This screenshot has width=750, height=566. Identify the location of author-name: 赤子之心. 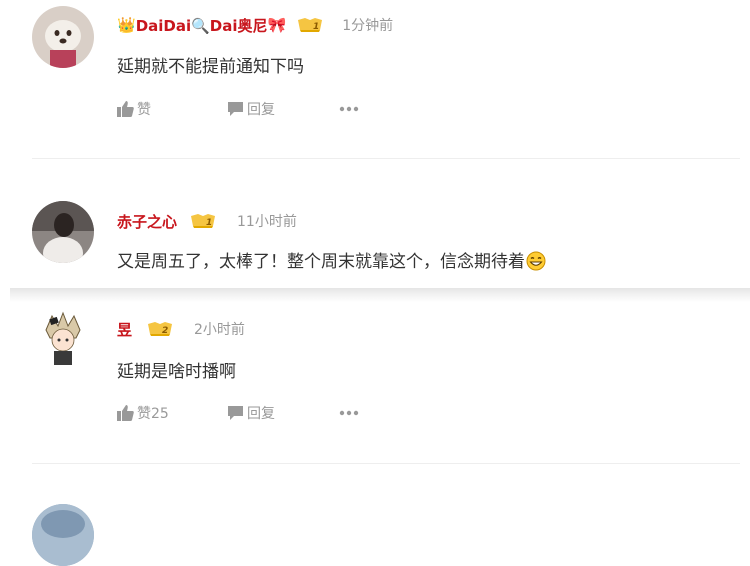
(147, 221).